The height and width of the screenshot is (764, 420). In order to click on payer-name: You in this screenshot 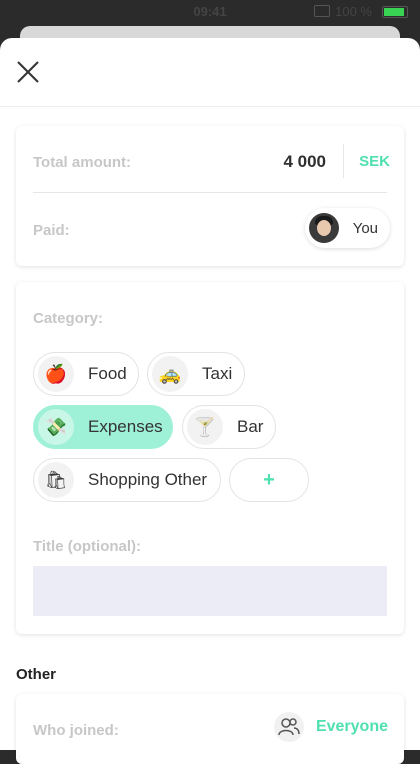, I will do `click(365, 228)`.